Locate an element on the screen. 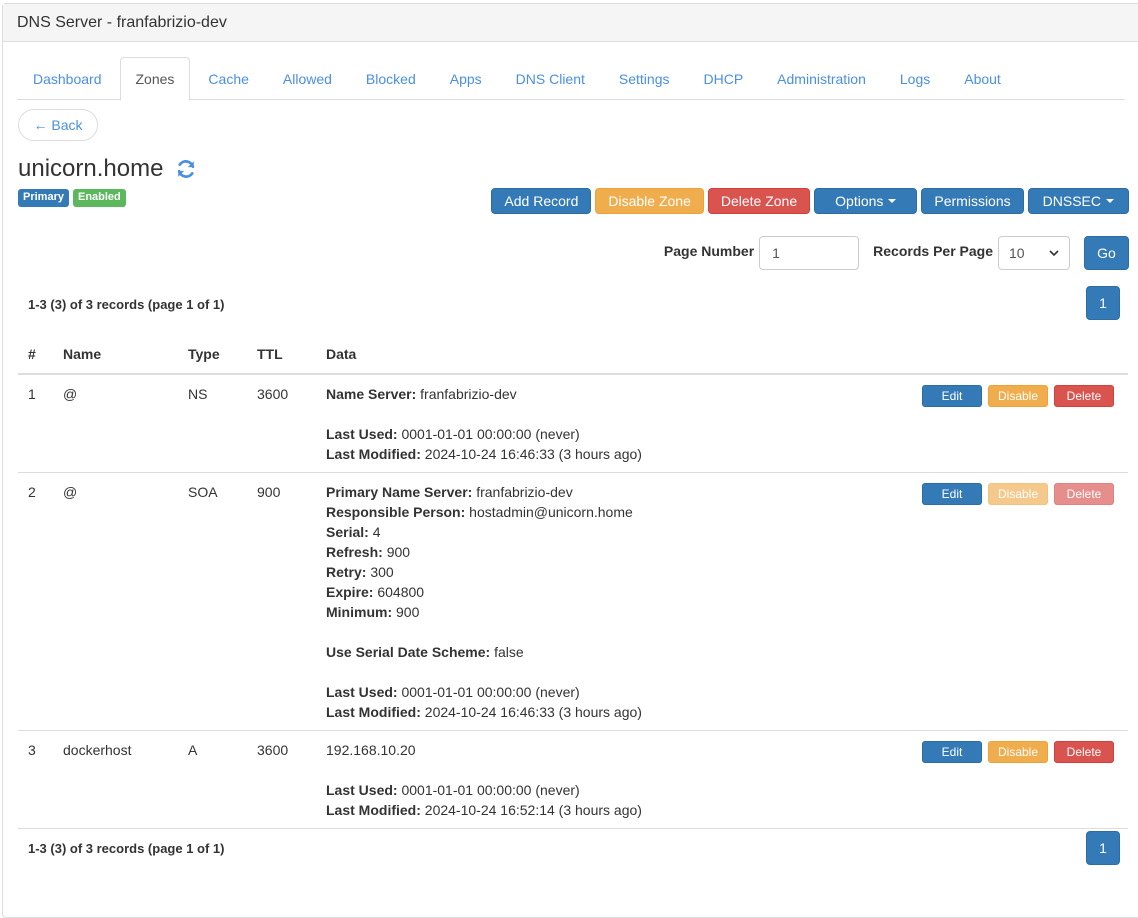 The height and width of the screenshot is (918, 1138). delete-zone-button: Delete Zone is located at coordinates (759, 201).